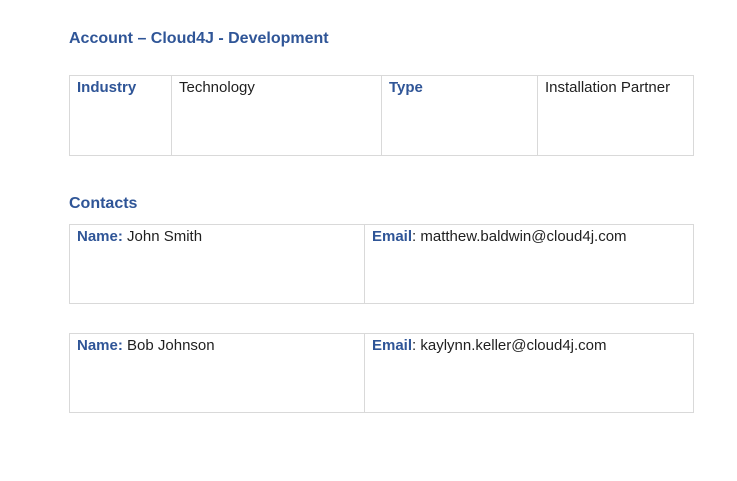 This screenshot has width=737, height=481. I want to click on contact-email-cell: Email: matthew.baldwin@cloud4j.com, so click(529, 264).